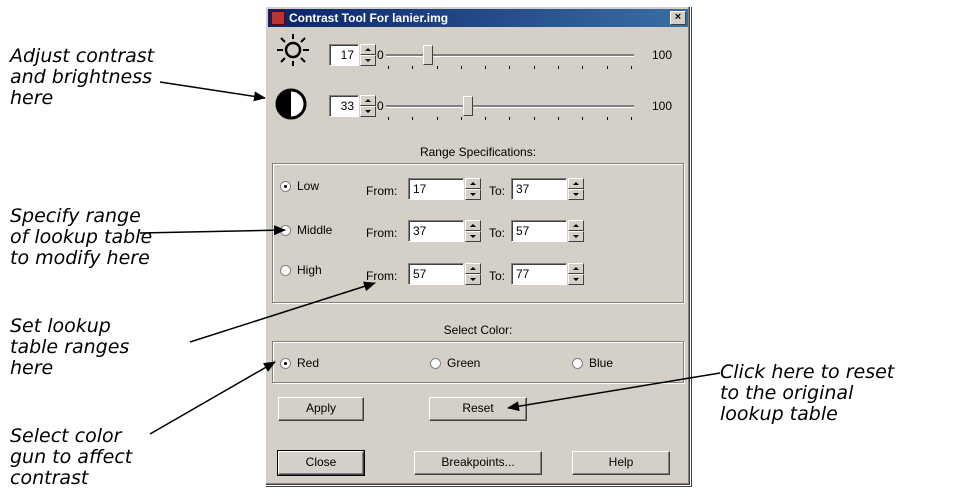 Image resolution: width=976 pixels, height=497 pixels. What do you see at coordinates (420, 274) in the screenshot?
I see `high-from-value: 57` at bounding box center [420, 274].